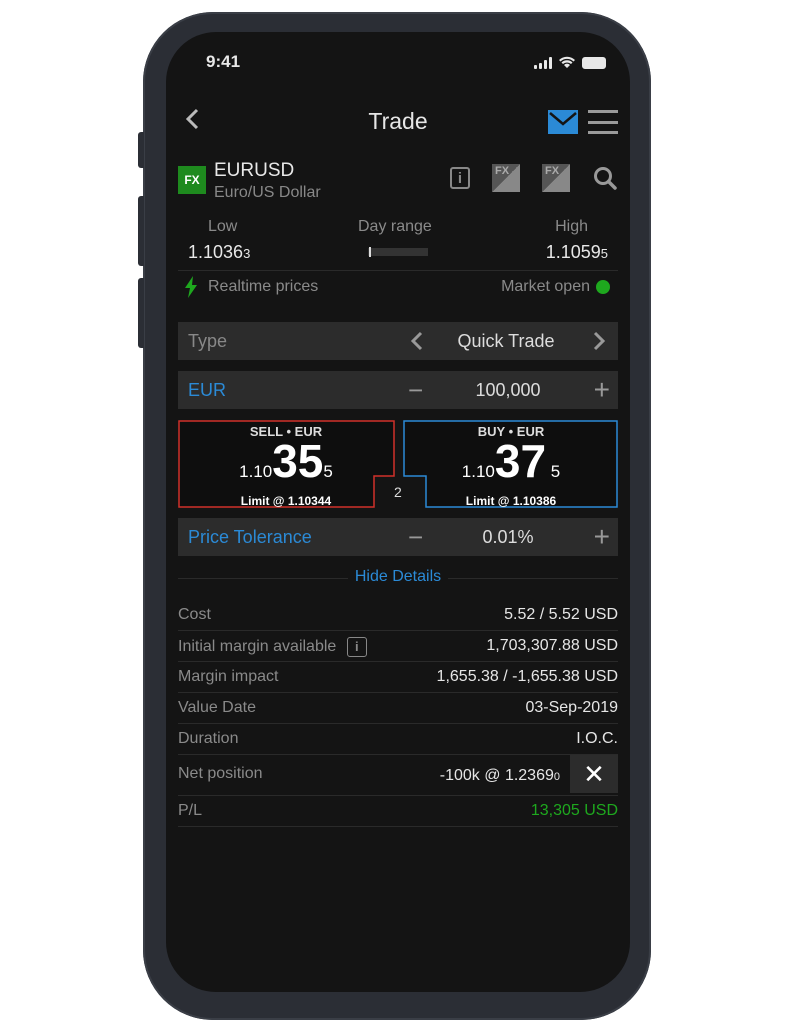 The height and width of the screenshot is (1024, 790). What do you see at coordinates (603, 122) in the screenshot?
I see `menu-button` at bounding box center [603, 122].